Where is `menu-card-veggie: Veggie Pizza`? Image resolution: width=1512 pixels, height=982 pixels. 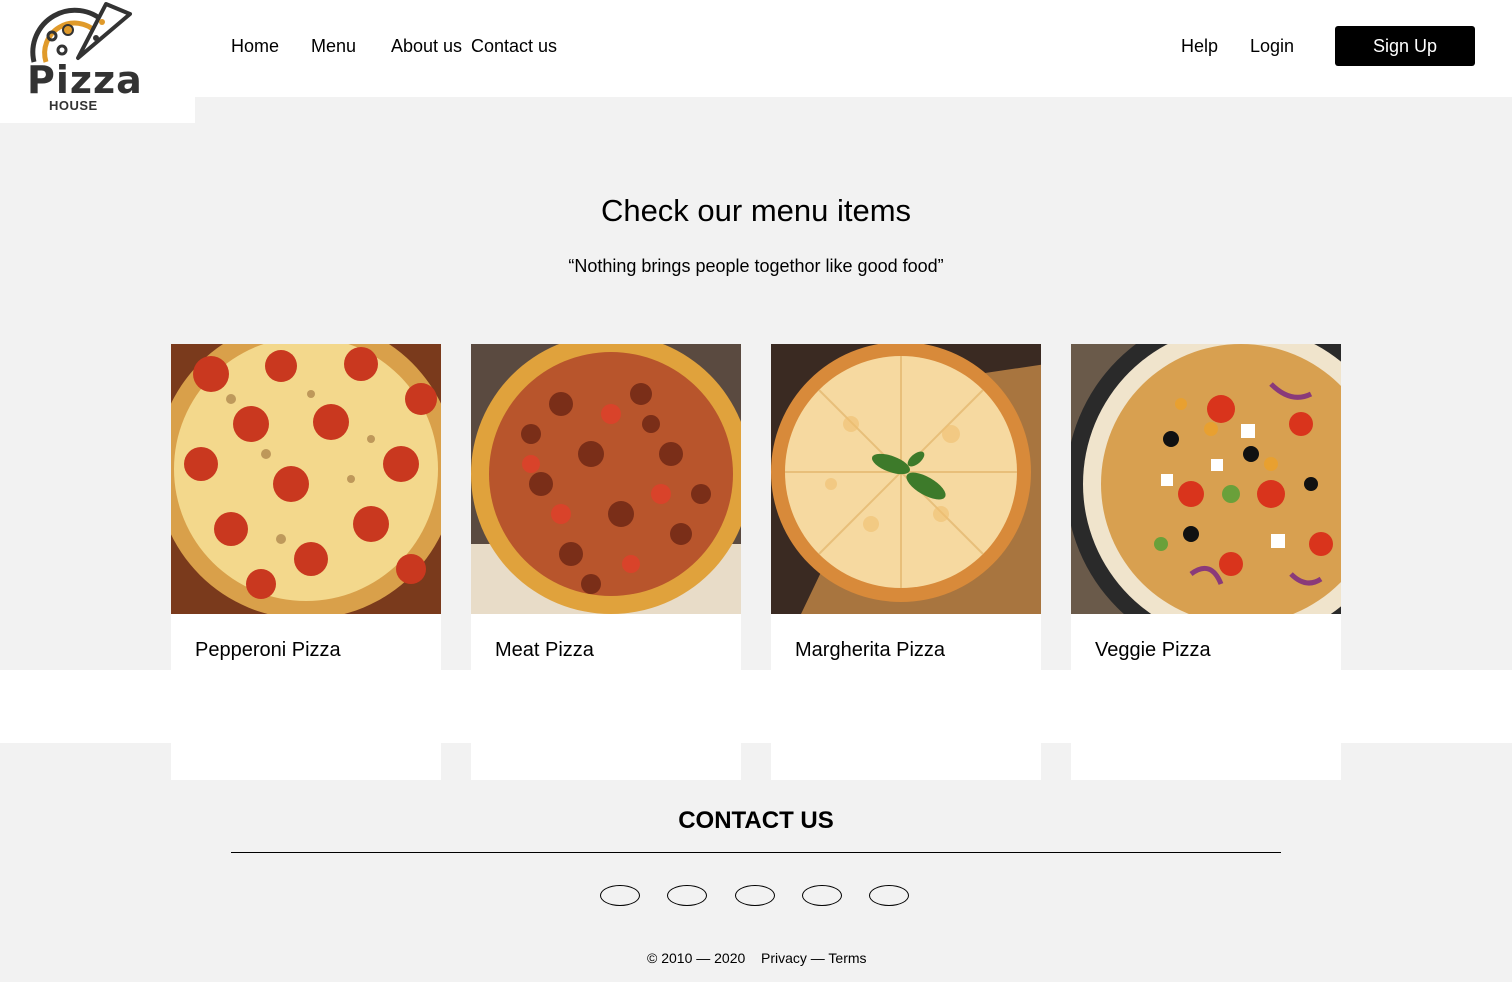
menu-card-veggie: Veggie Pizza is located at coordinates (1206, 562).